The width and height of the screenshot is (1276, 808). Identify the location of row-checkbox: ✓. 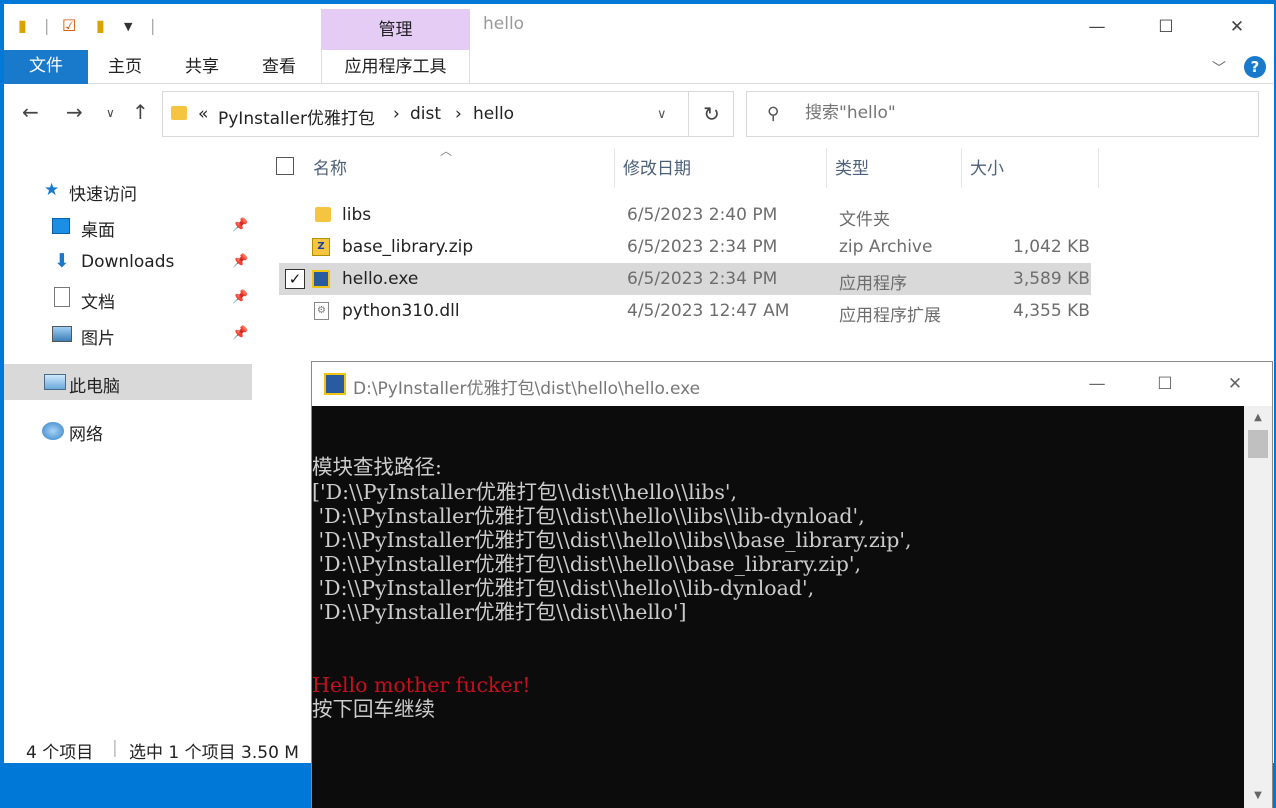
(295, 279).